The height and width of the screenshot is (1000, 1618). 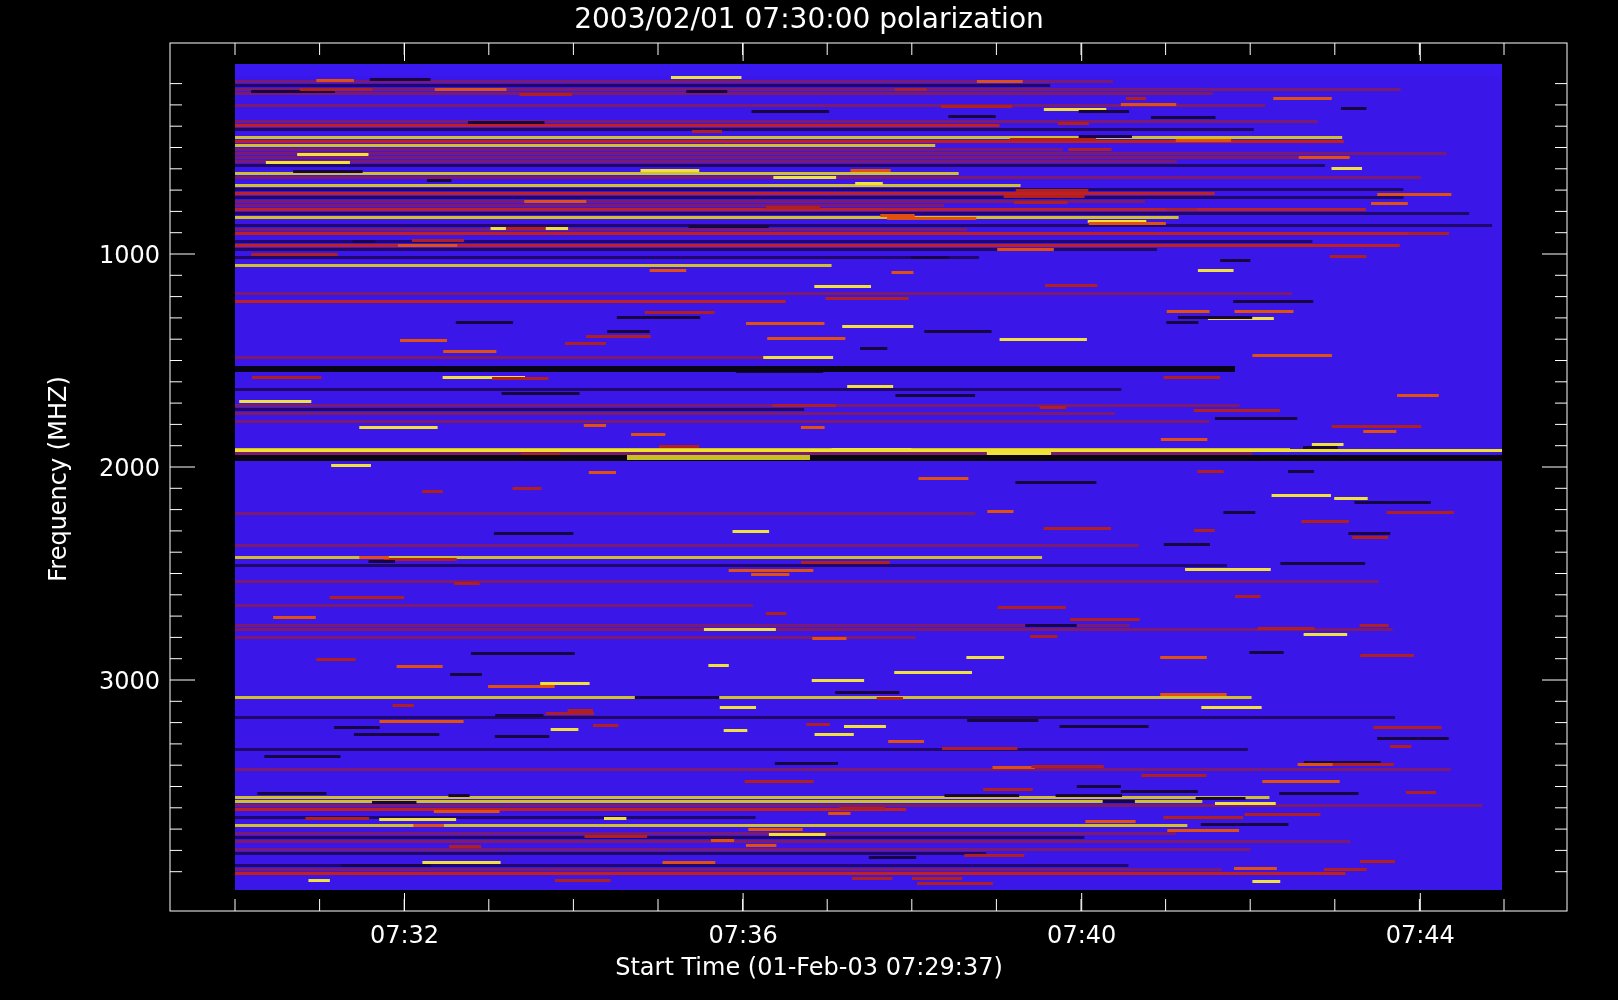 I want to click on axis-title: Start Time (01-Feb-03 07:29:37), so click(x=809, y=967).